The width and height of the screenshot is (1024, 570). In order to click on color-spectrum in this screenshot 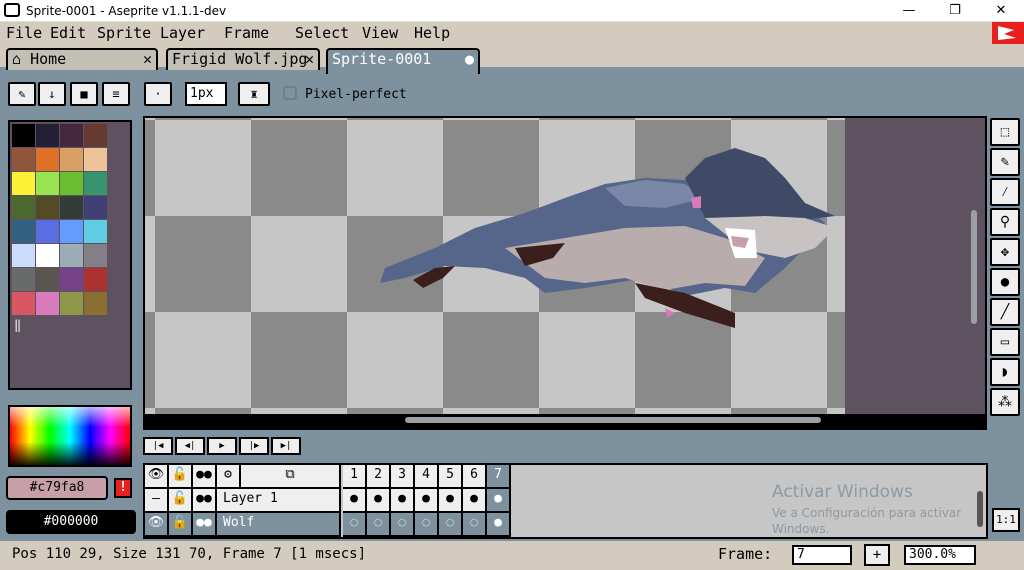, I will do `click(70, 436)`.